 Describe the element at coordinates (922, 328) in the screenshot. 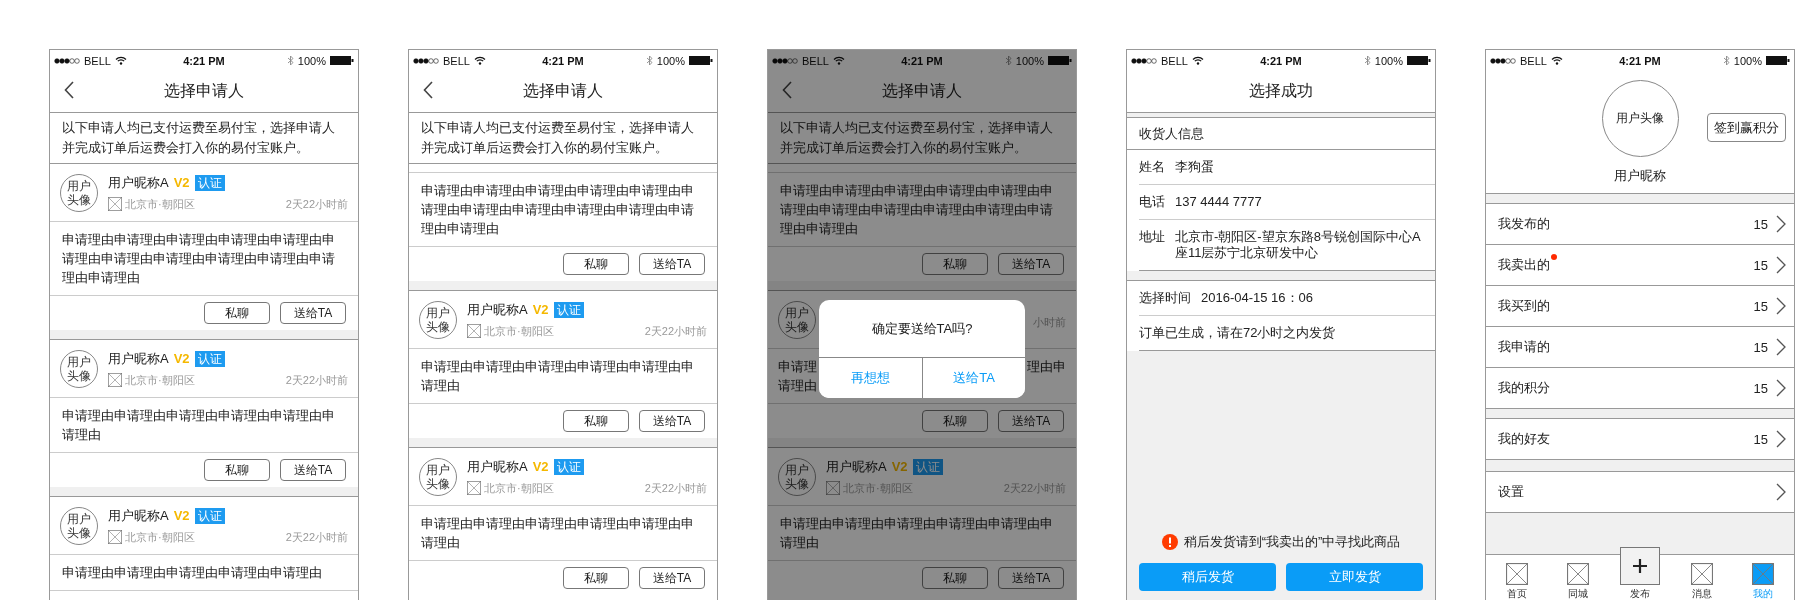

I see `dialog-message: 确定要送给TA吗?` at that location.